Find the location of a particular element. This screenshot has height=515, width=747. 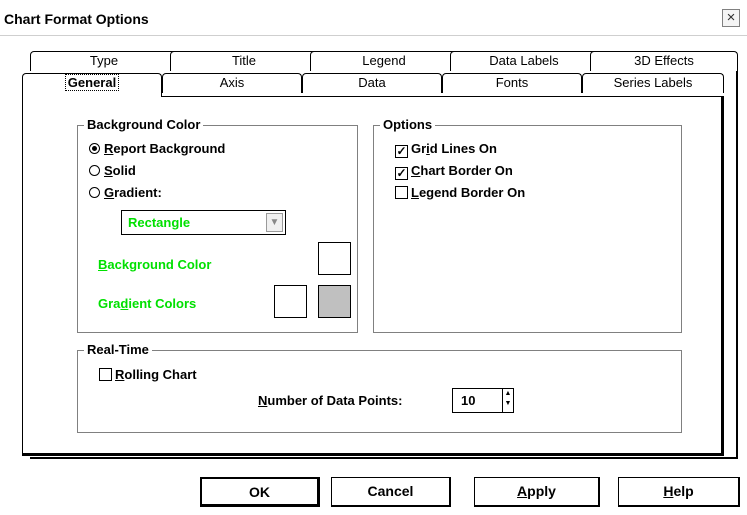

apply-button: Apply is located at coordinates (537, 492).